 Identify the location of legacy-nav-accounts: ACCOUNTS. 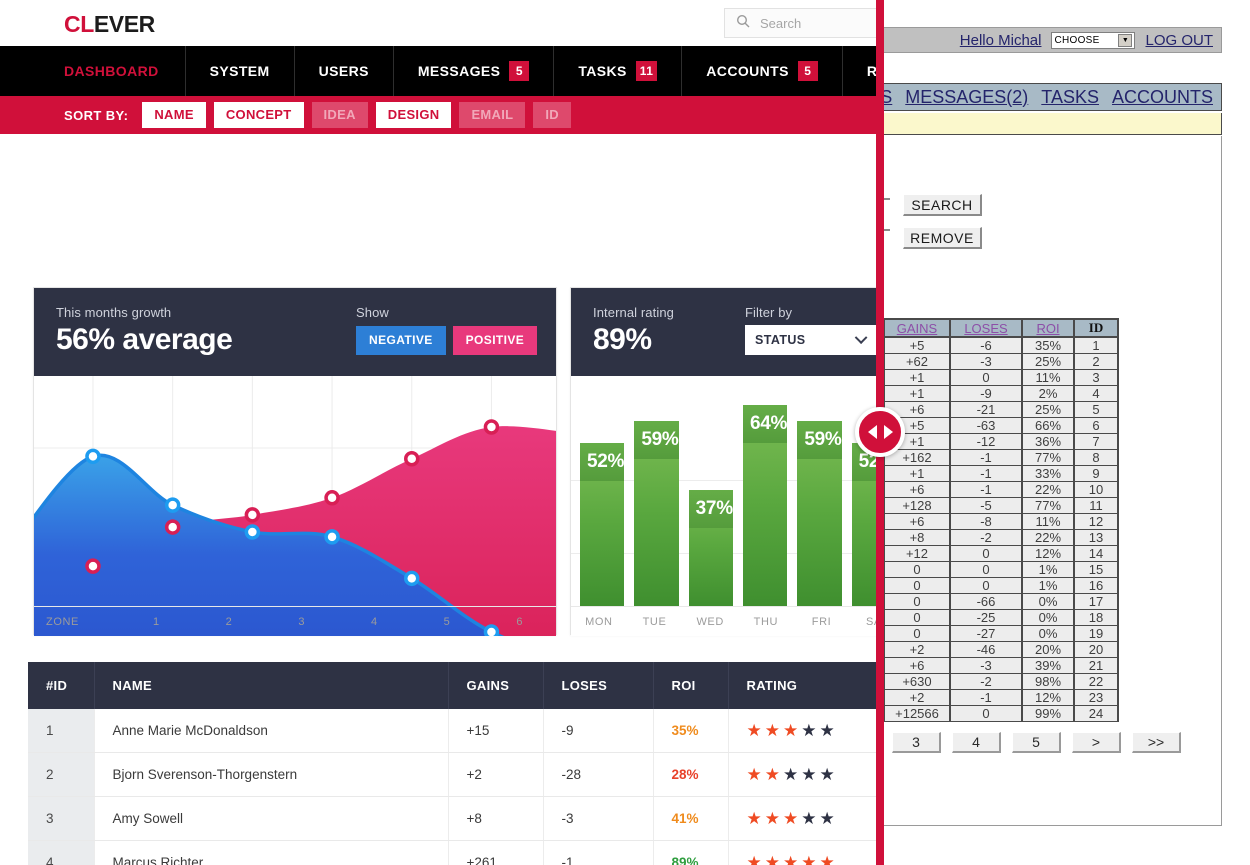
(1162, 97).